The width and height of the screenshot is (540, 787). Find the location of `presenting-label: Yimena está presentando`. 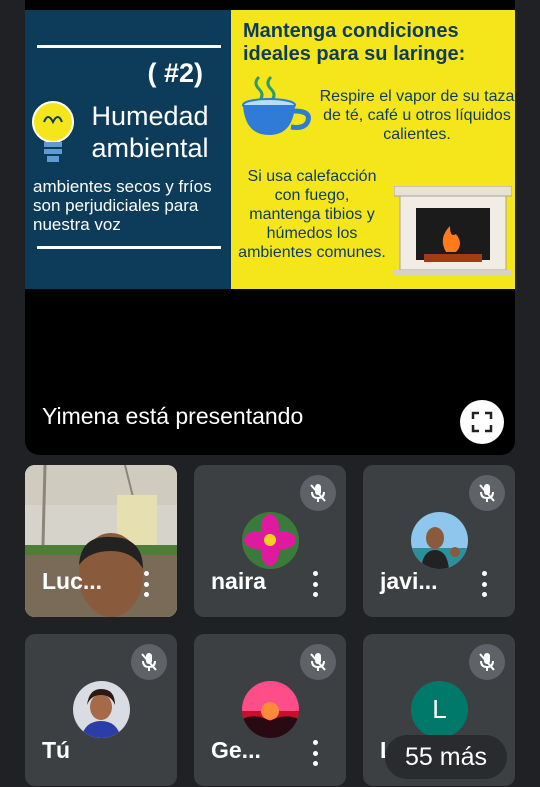

presenting-label: Yimena está presentando is located at coordinates (173, 416).